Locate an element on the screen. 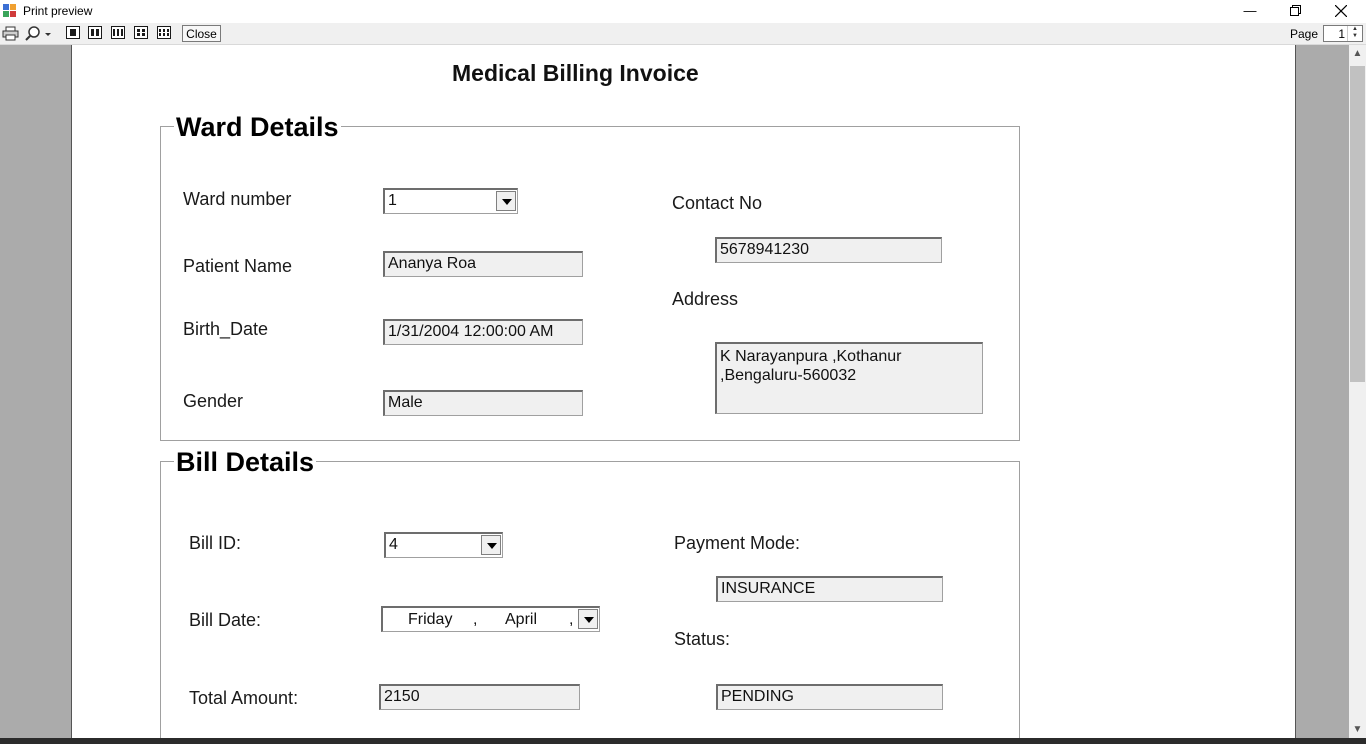 Image resolution: width=1366 pixels, height=744 pixels. restore-icon is located at coordinates (1295, 10).